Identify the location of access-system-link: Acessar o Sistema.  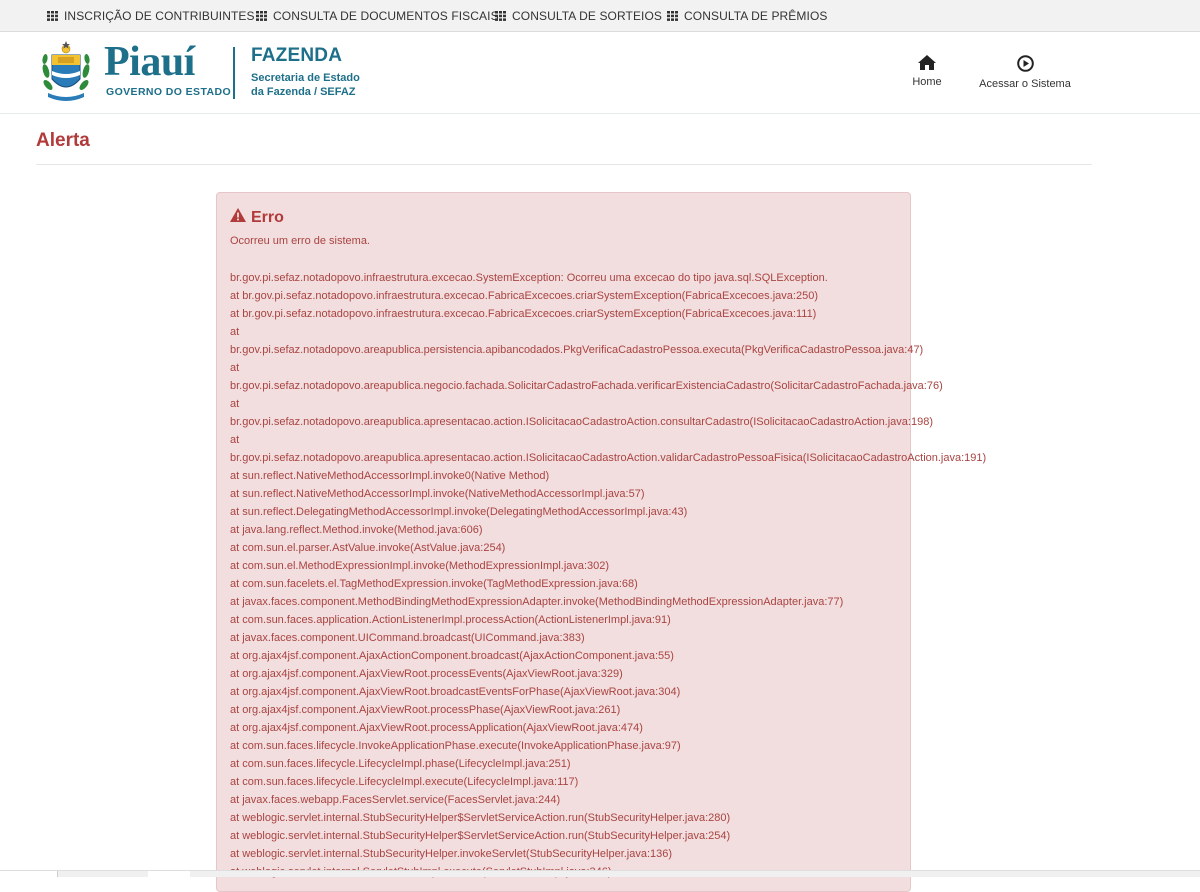
(1025, 72).